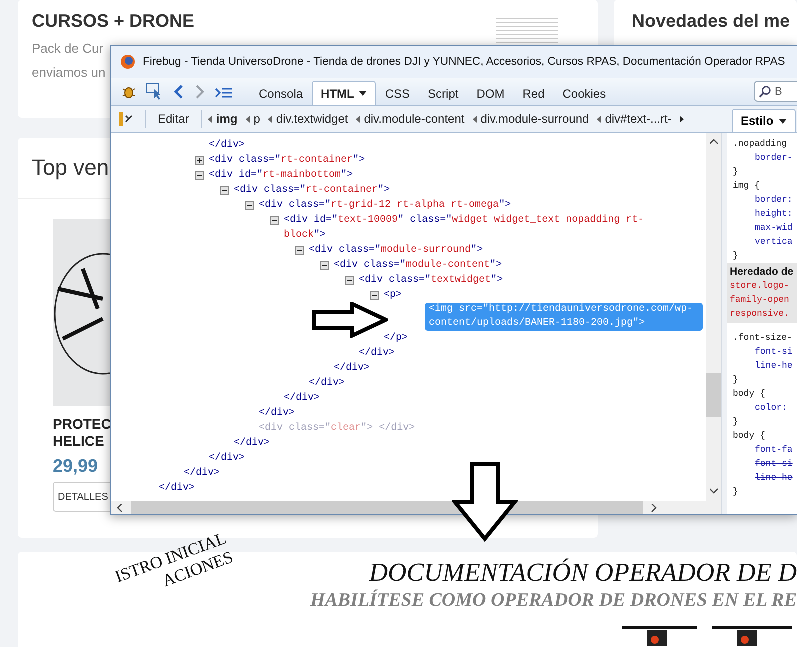 The width and height of the screenshot is (797, 647). Describe the element at coordinates (398, 93) in the screenshot. I see `panel-tab: CSS` at that location.